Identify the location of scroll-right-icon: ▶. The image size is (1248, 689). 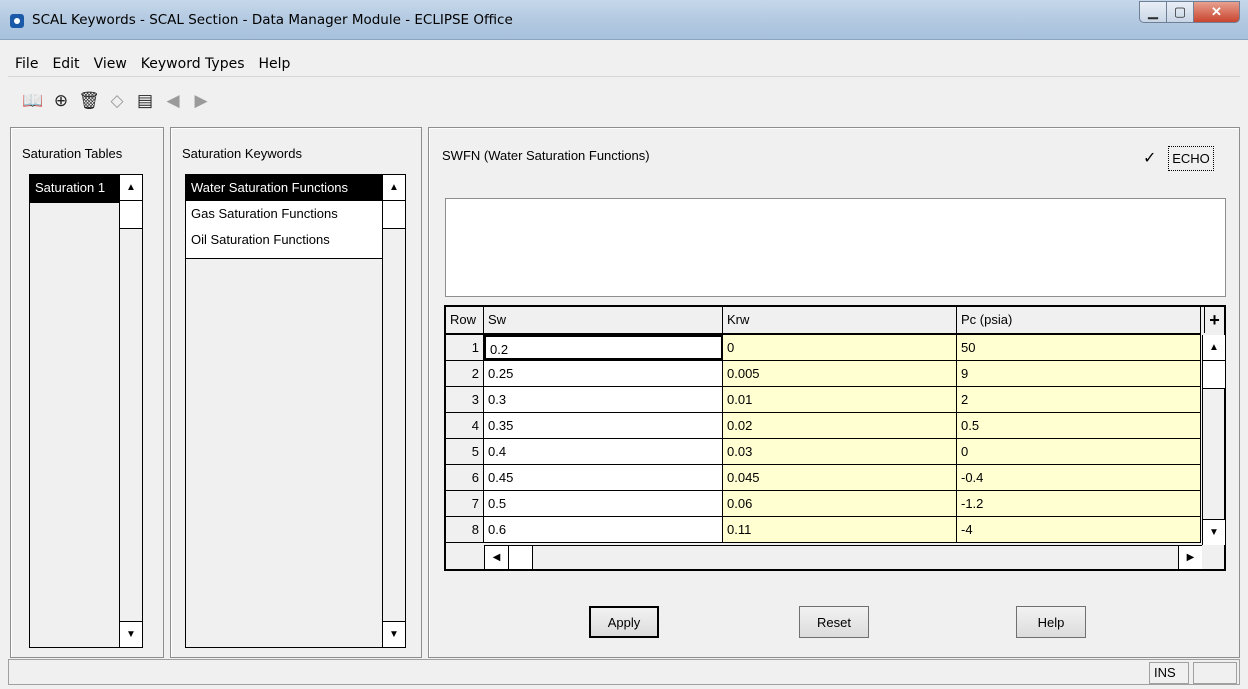
(1190, 557).